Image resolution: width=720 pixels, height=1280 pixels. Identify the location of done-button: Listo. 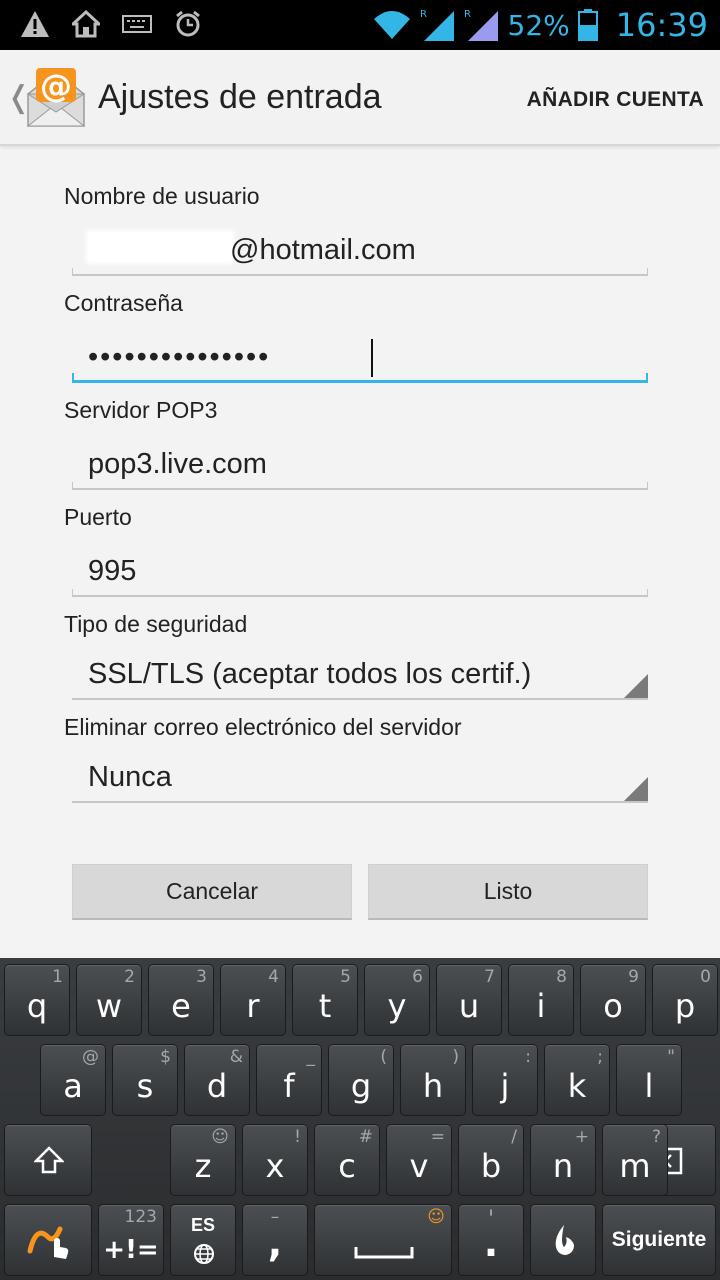
(508, 892).